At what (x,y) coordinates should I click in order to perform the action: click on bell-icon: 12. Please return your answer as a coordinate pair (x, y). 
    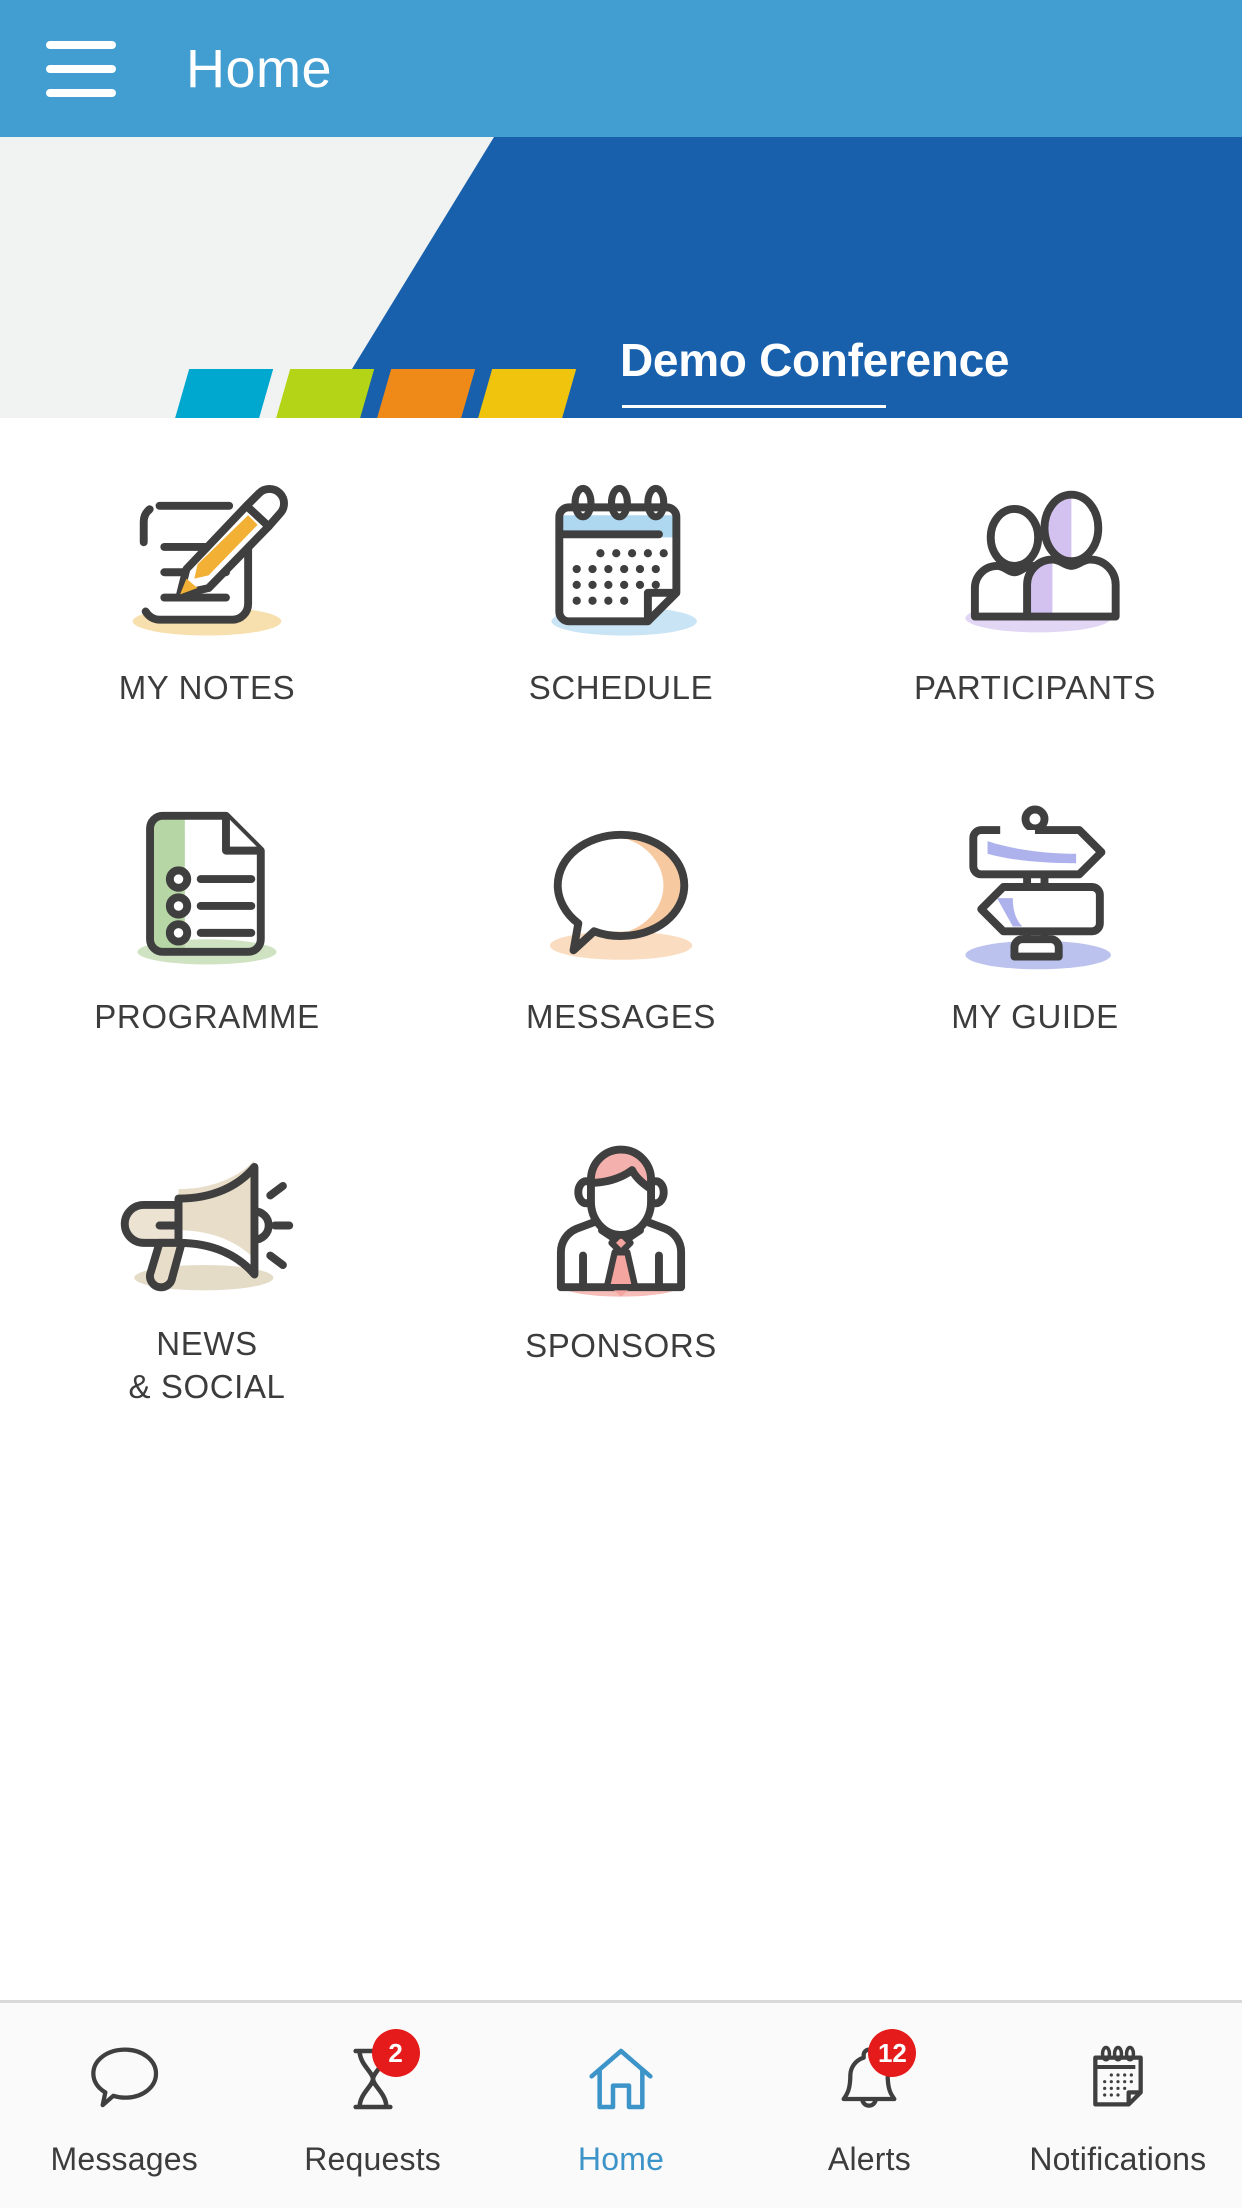
    Looking at the image, I should click on (871, 2075).